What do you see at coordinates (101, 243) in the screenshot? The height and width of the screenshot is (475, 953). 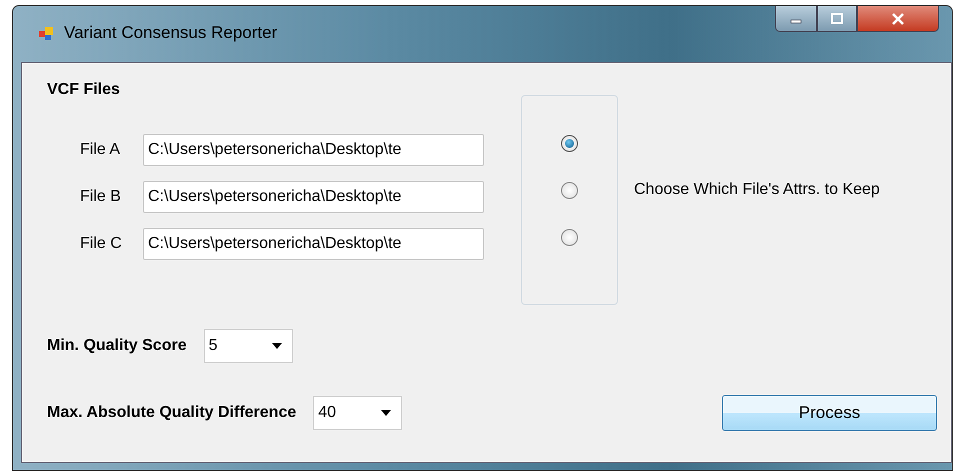 I see `file-label: File C` at bounding box center [101, 243].